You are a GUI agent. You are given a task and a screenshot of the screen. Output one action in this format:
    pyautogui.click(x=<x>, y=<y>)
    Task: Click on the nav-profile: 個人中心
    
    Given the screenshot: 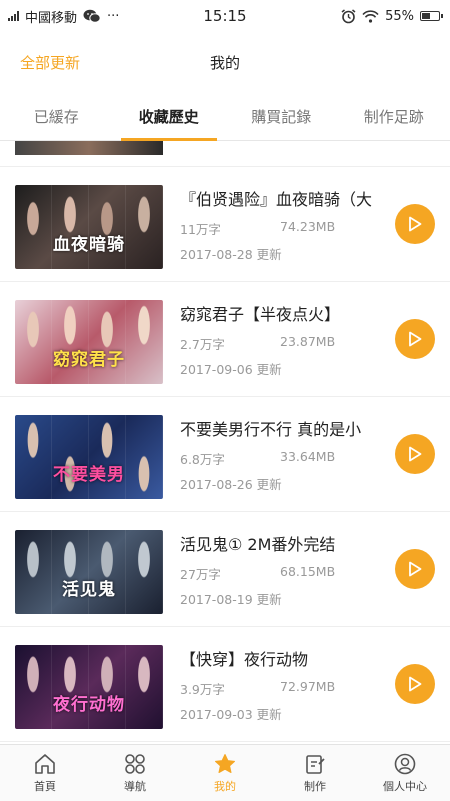 What is the action you would take?
    pyautogui.click(x=405, y=773)
    